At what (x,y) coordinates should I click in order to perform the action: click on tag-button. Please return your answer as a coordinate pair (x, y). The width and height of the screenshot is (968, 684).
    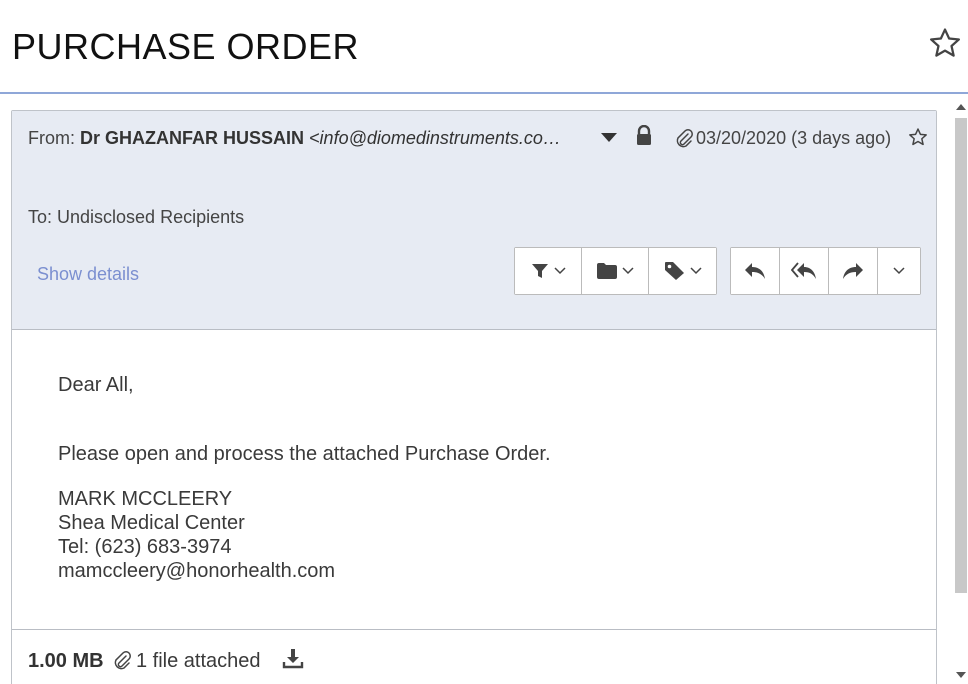
    Looking at the image, I should click on (682, 271).